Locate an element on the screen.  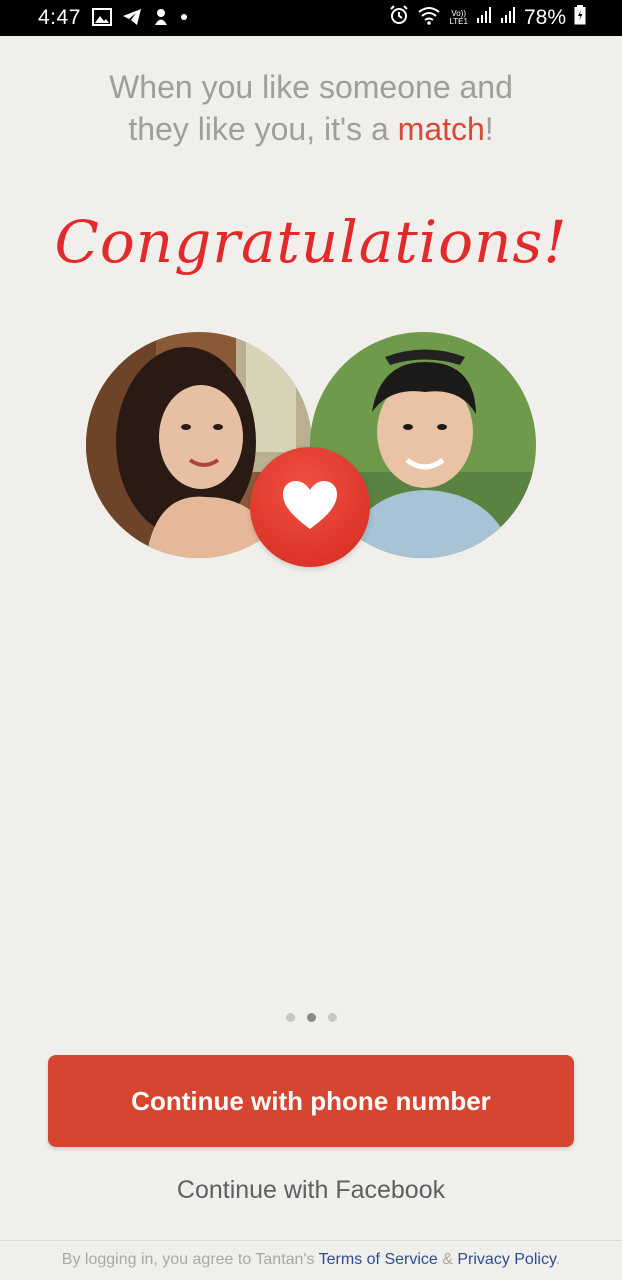
onboarding-pager is located at coordinates (311, 1017).